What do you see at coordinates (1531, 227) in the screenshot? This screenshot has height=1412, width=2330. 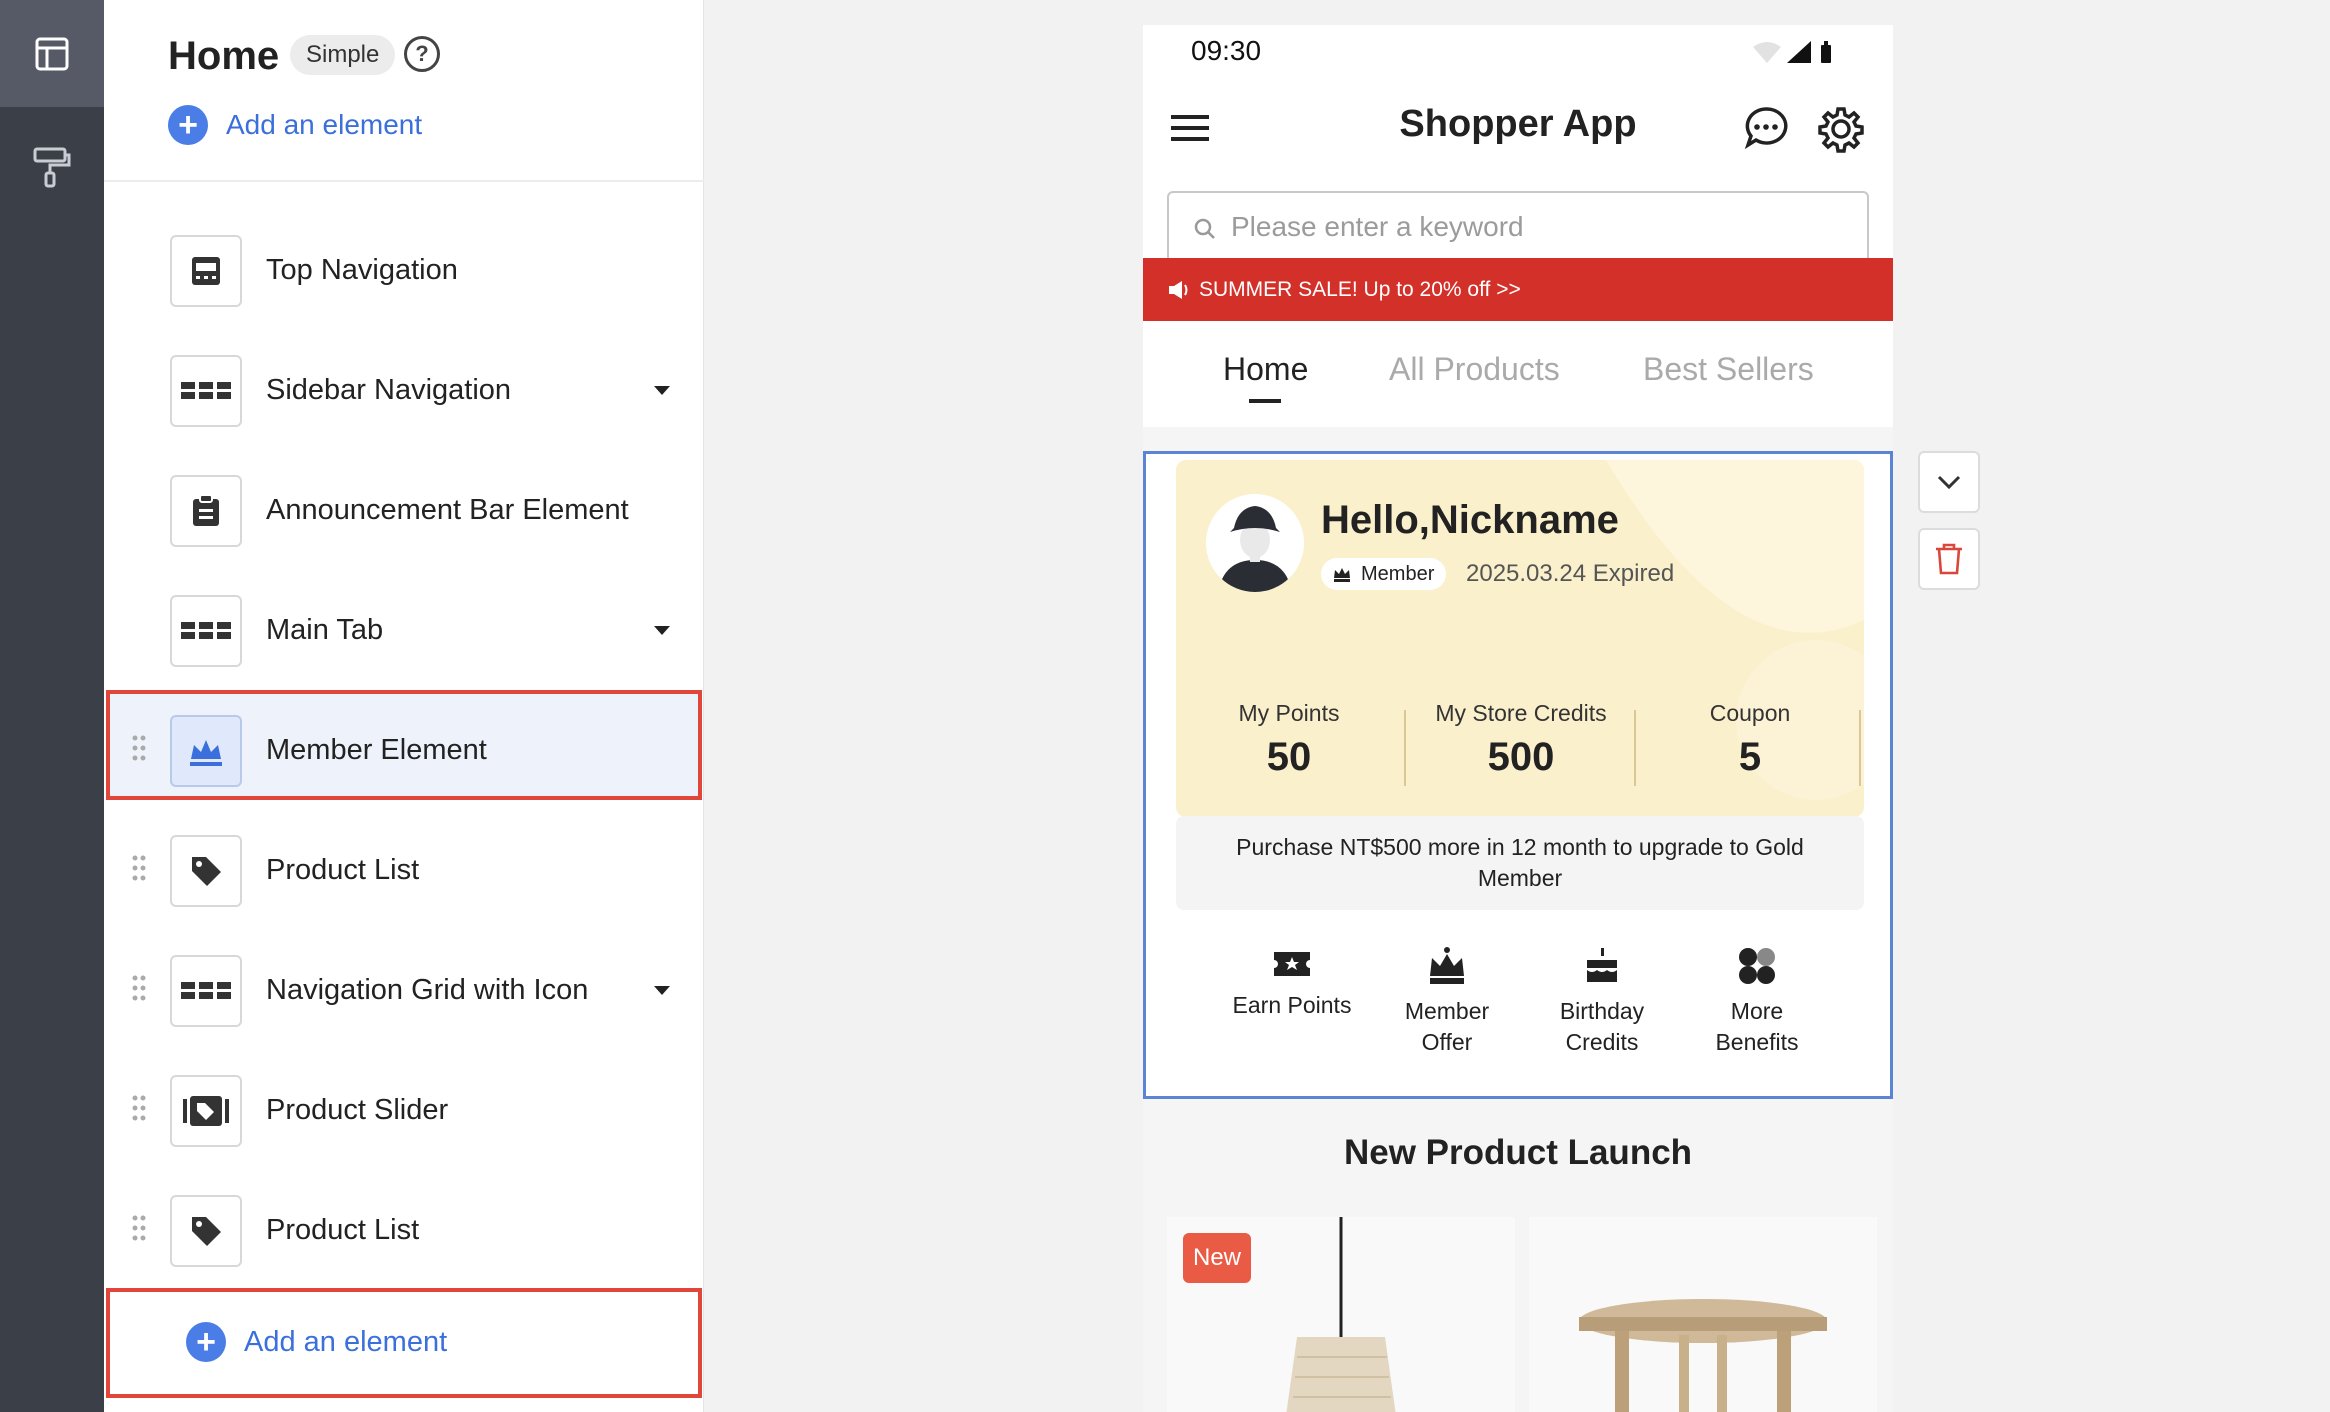 I see `search-input` at bounding box center [1531, 227].